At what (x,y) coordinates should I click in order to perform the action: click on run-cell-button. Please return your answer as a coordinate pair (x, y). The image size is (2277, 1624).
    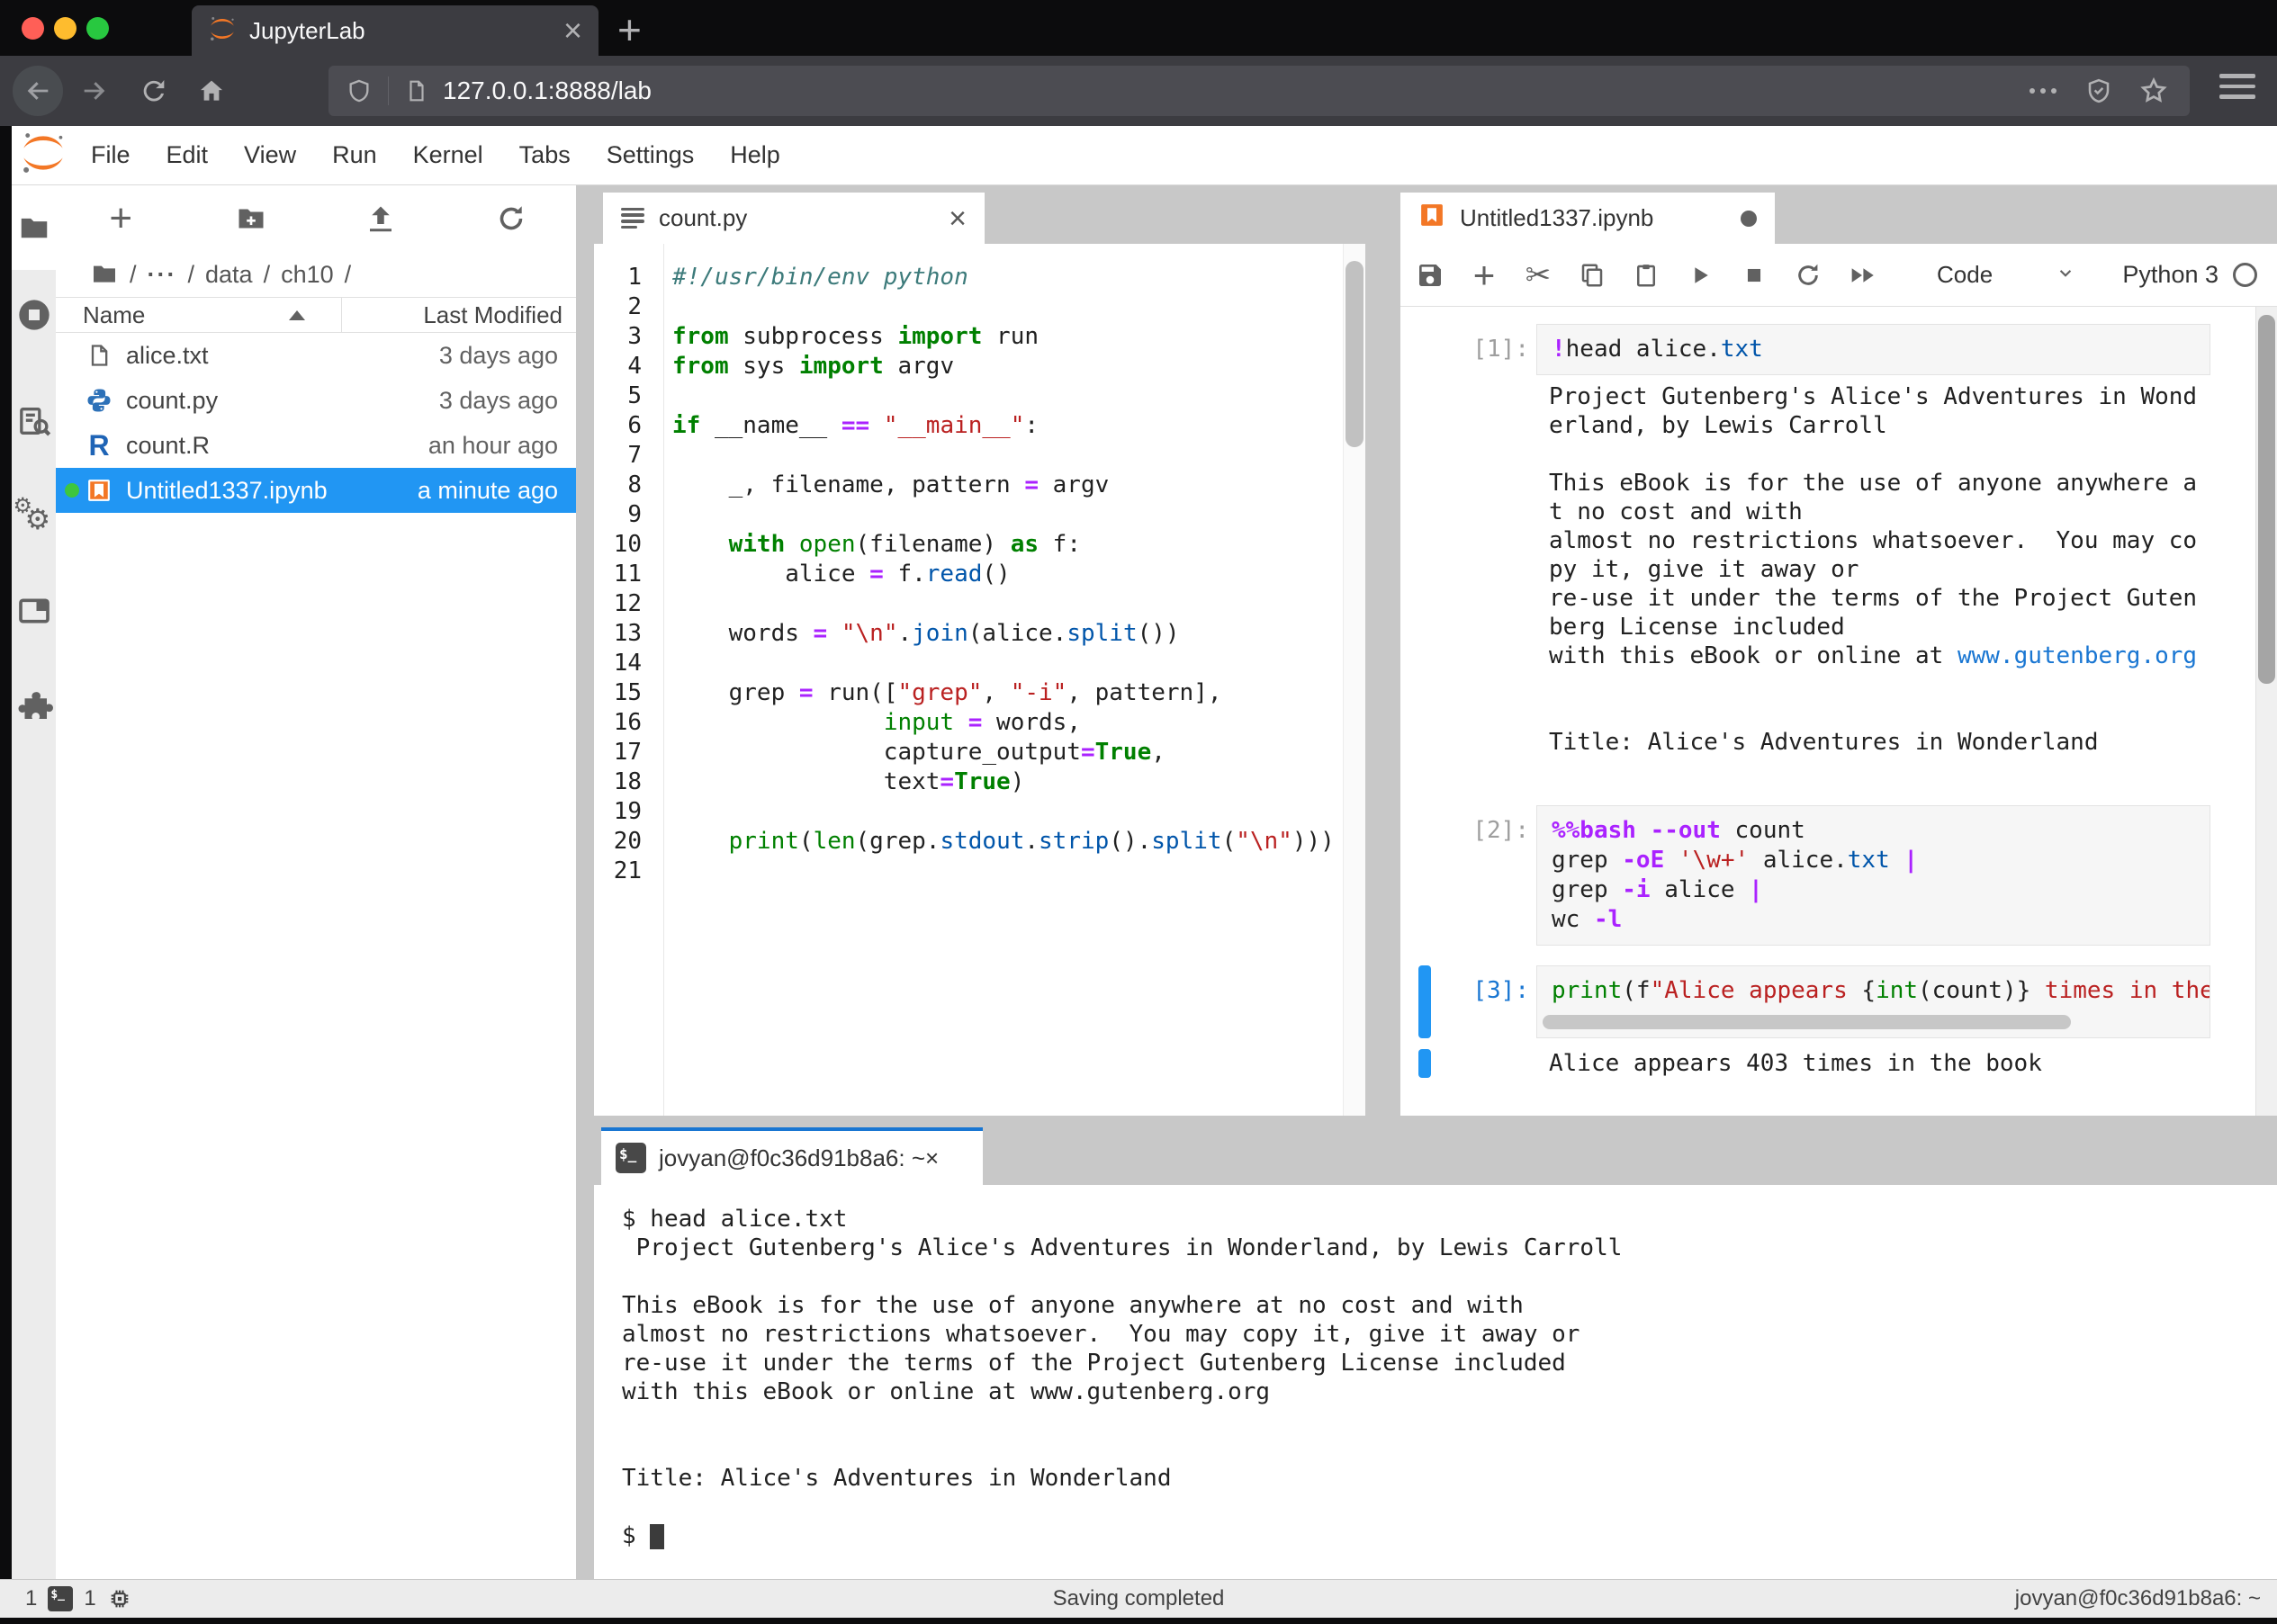
    Looking at the image, I should click on (1700, 275).